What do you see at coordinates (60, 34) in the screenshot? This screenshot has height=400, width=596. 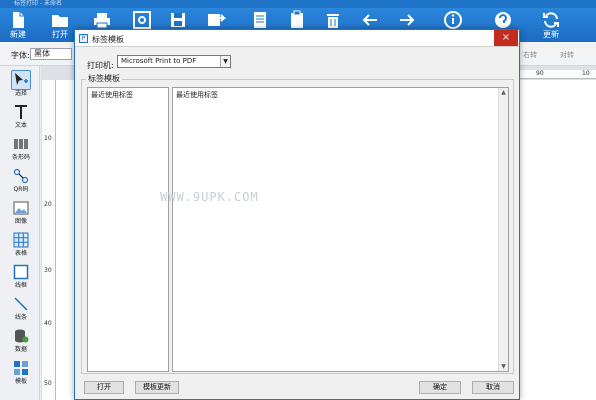 I see `open-label: 打开` at bounding box center [60, 34].